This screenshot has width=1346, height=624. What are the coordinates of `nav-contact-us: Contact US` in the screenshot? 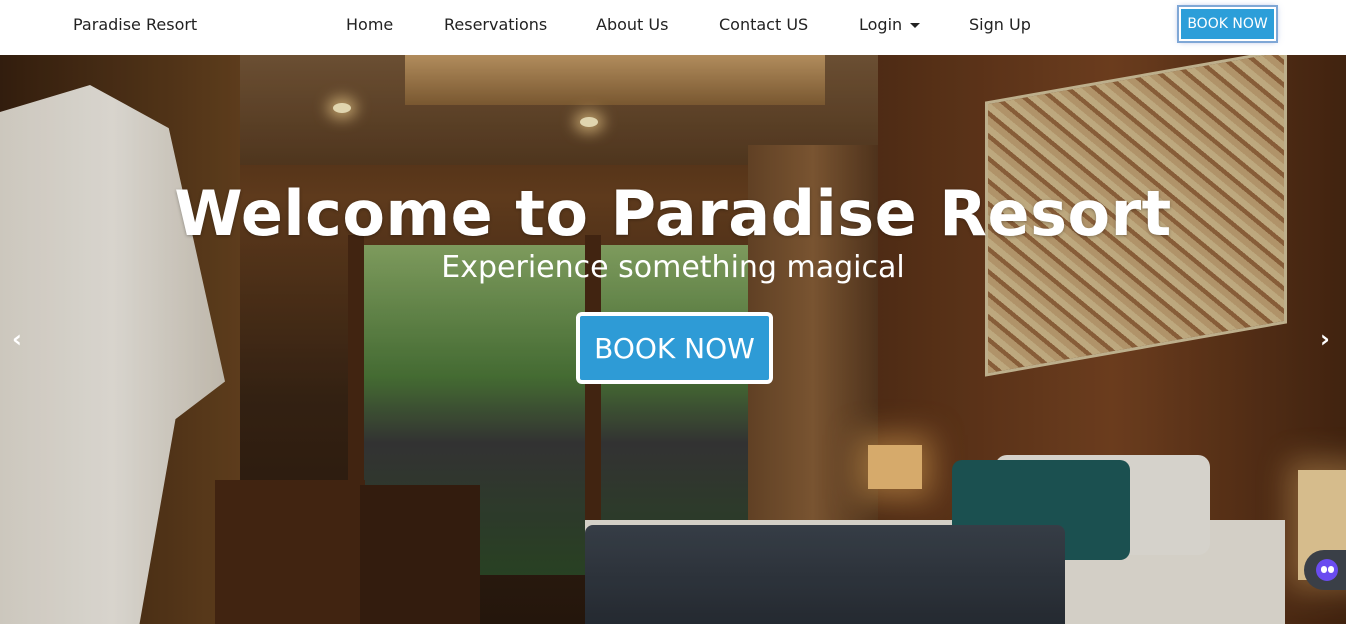 It's located at (763, 24).